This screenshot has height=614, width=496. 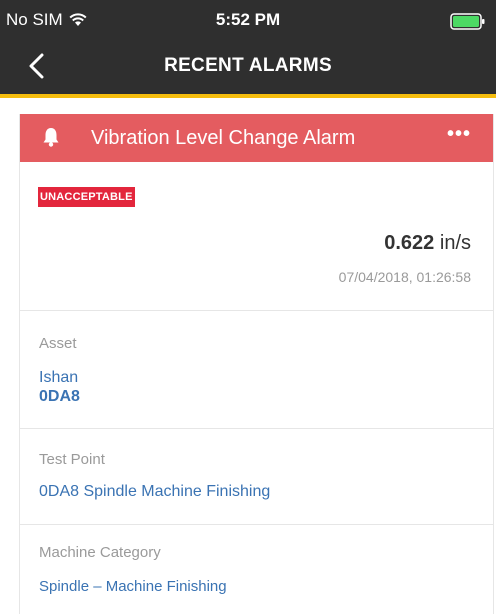 I want to click on status-time: 5:52 PM, so click(x=248, y=19).